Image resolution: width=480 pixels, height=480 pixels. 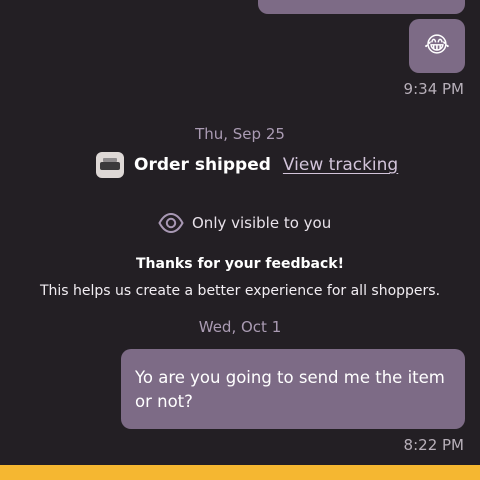 What do you see at coordinates (340, 165) in the screenshot?
I see `view-tracking-link: View tracking` at bounding box center [340, 165].